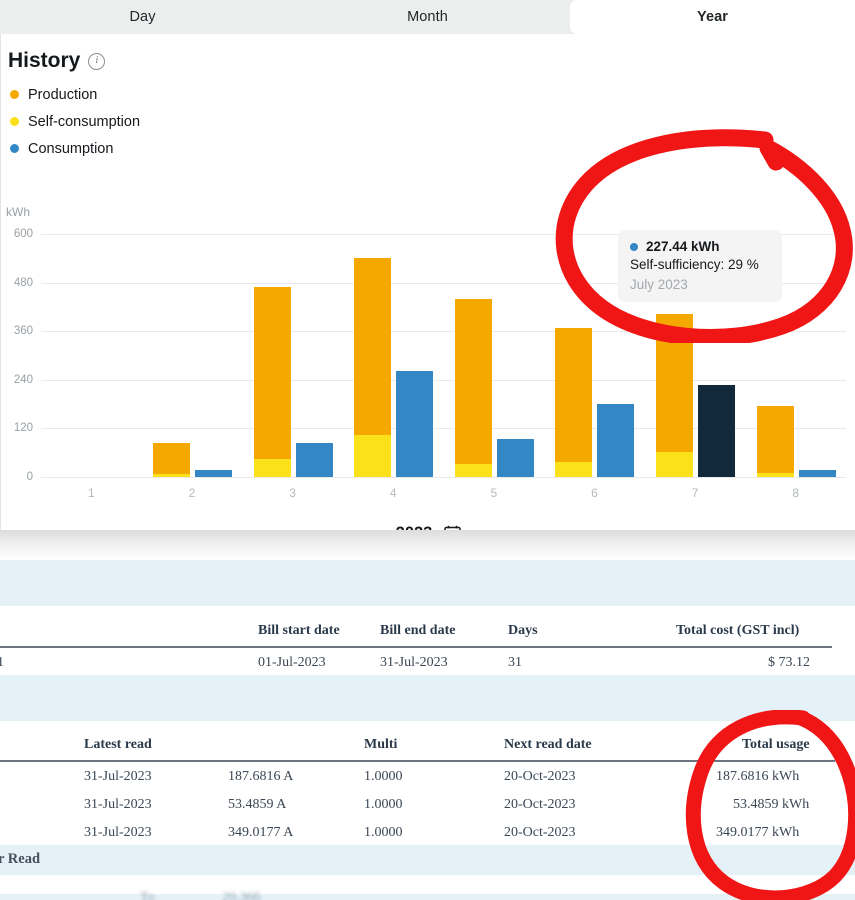  What do you see at coordinates (634, 246) in the screenshot?
I see `tooltip-series-dot` at bounding box center [634, 246].